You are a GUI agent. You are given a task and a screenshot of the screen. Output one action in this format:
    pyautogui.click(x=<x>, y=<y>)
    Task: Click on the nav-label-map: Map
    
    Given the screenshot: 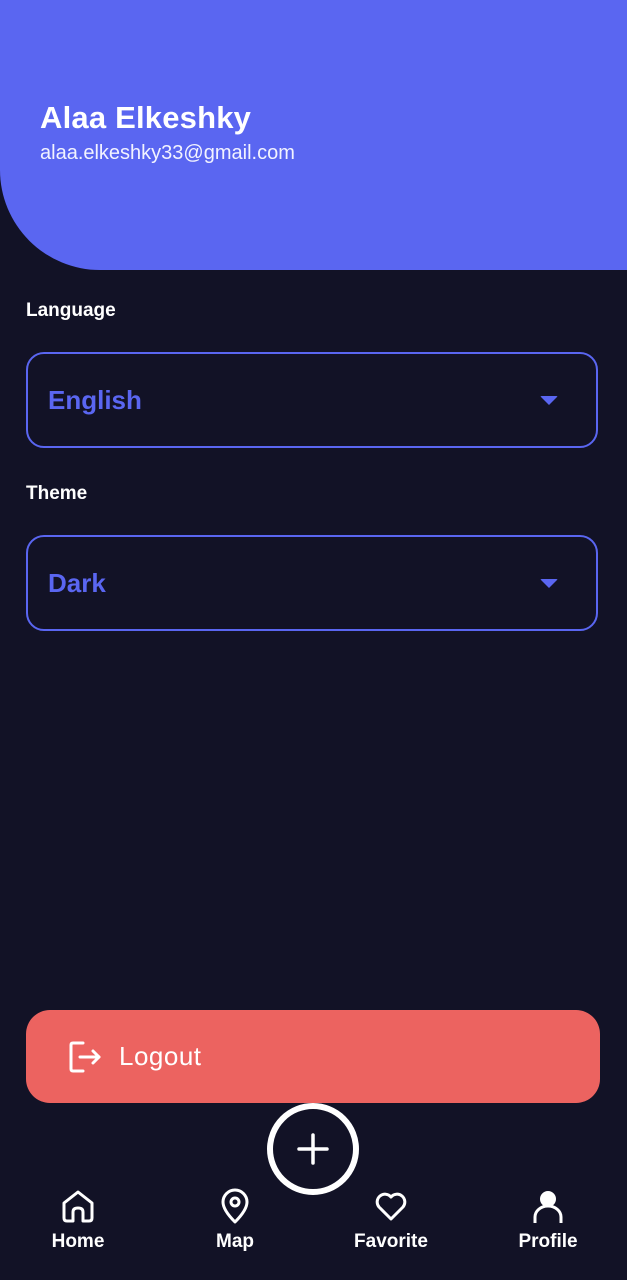 What is the action you would take?
    pyautogui.click(x=235, y=1241)
    